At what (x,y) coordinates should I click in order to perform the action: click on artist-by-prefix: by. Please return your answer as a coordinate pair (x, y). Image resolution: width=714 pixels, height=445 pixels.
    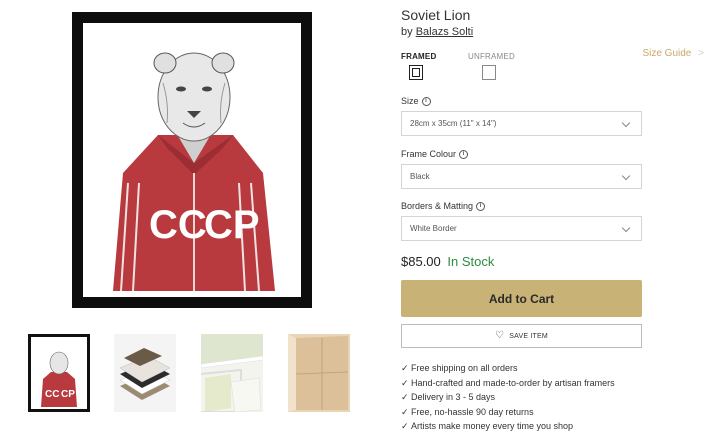
    Looking at the image, I should click on (407, 32).